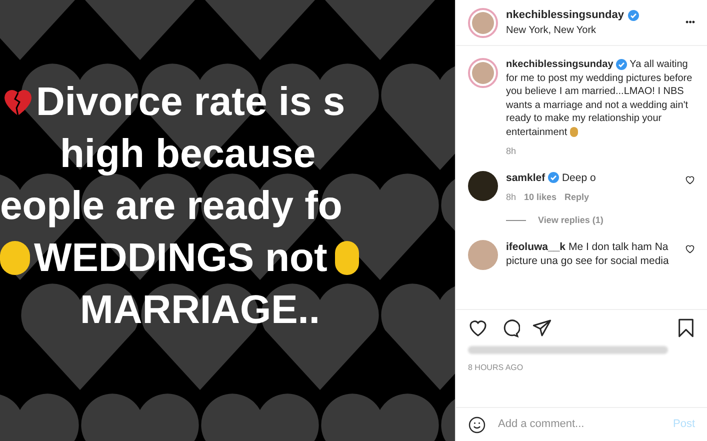 The width and height of the screenshot is (707, 441). What do you see at coordinates (686, 328) in the screenshot?
I see `bookmark-icon` at bounding box center [686, 328].